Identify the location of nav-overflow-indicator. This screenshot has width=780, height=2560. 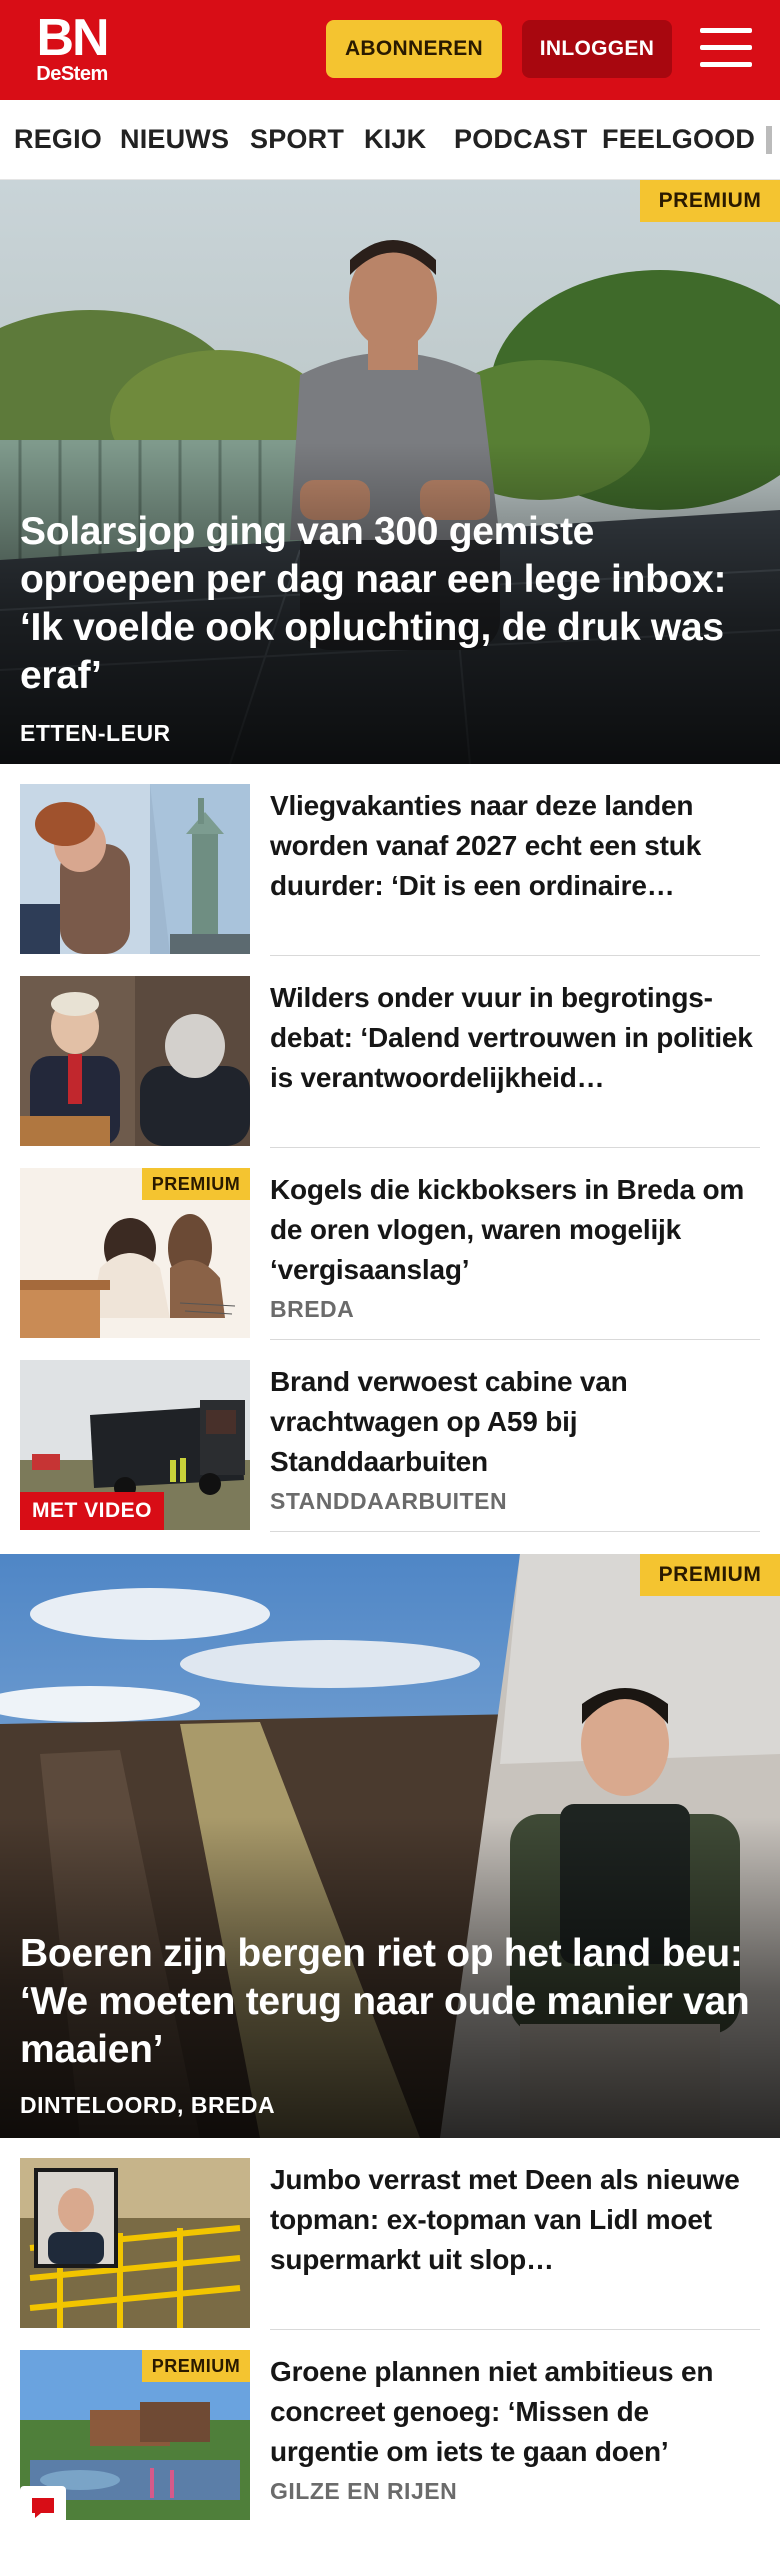
(769, 140).